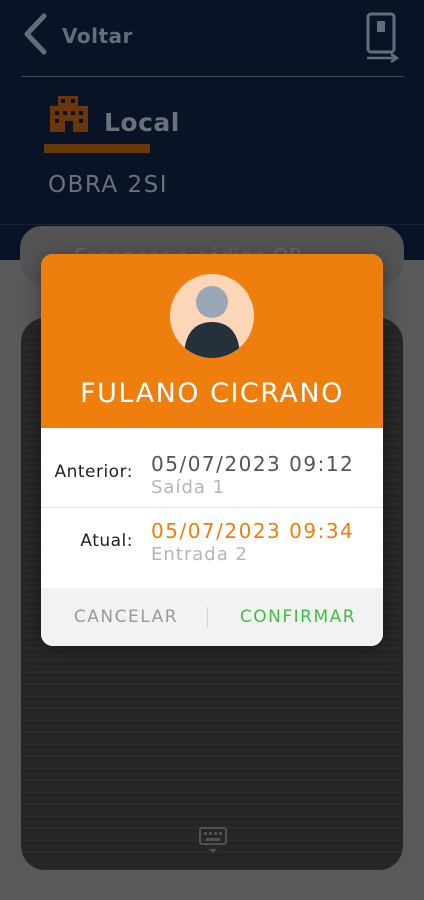 Image resolution: width=424 pixels, height=900 pixels. What do you see at coordinates (93, 472) in the screenshot?
I see `previous-label: Anterior:` at bounding box center [93, 472].